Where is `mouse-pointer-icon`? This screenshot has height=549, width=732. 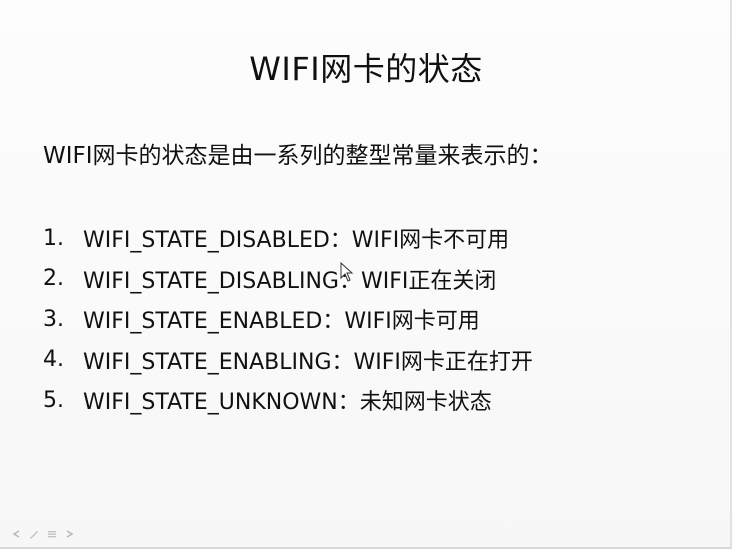
mouse-pointer-icon is located at coordinates (347, 272).